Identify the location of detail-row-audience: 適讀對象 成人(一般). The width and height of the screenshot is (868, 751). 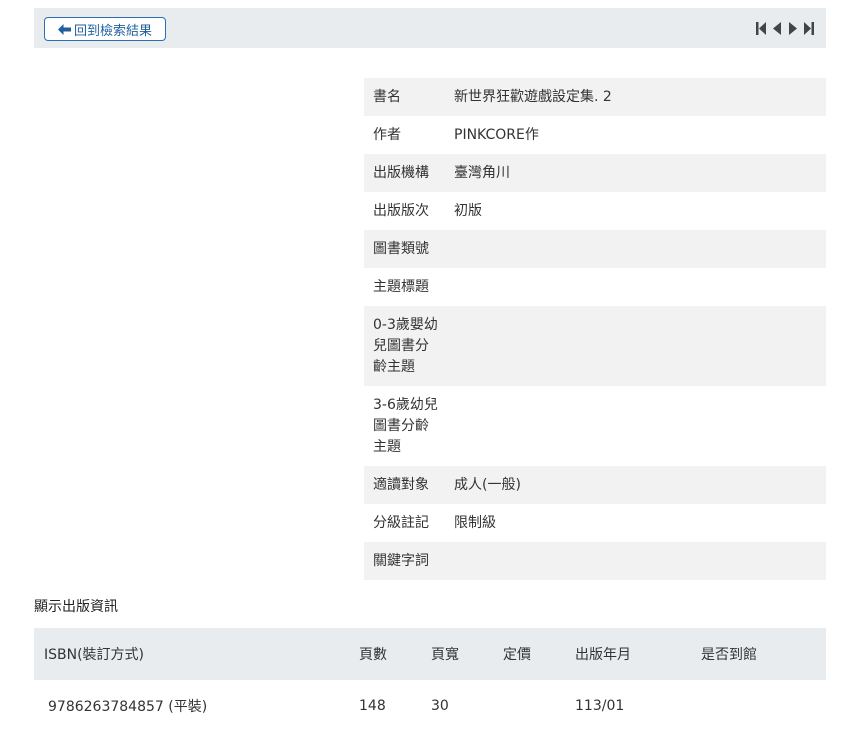
(595, 485).